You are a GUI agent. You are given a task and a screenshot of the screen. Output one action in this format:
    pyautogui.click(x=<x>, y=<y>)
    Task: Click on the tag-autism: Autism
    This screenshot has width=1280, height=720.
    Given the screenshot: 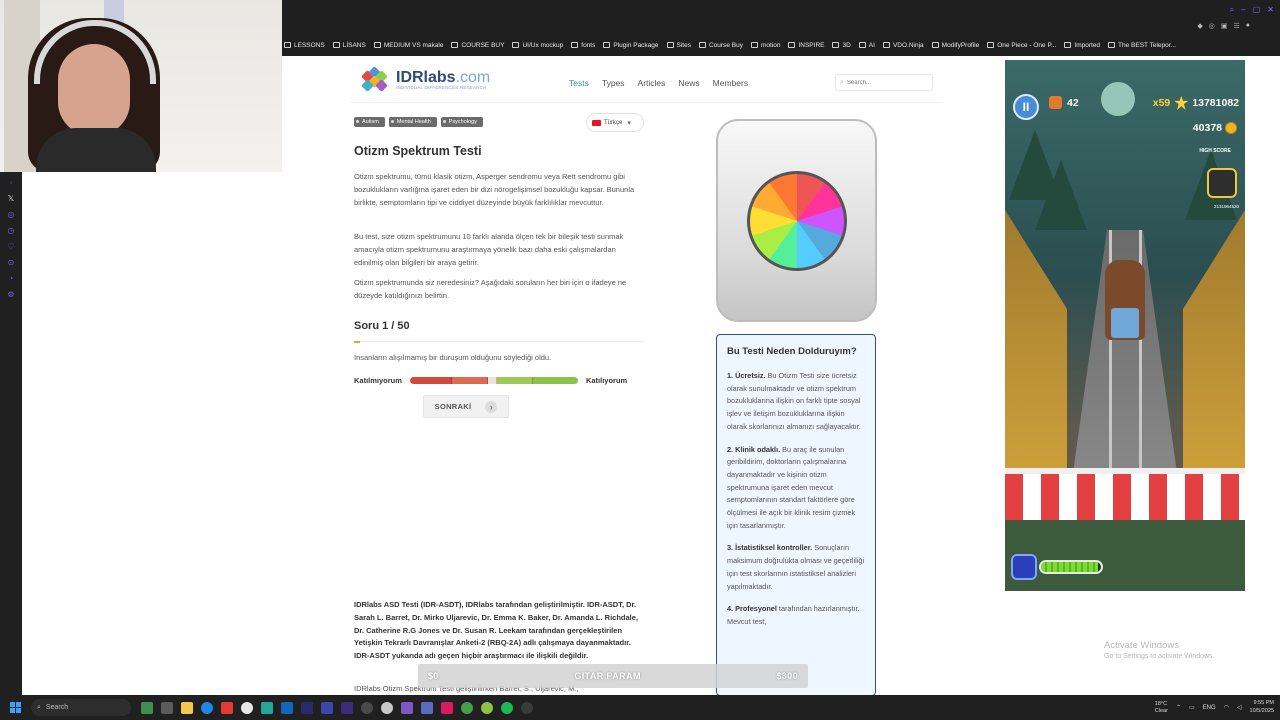 What is the action you would take?
    pyautogui.click(x=369, y=122)
    